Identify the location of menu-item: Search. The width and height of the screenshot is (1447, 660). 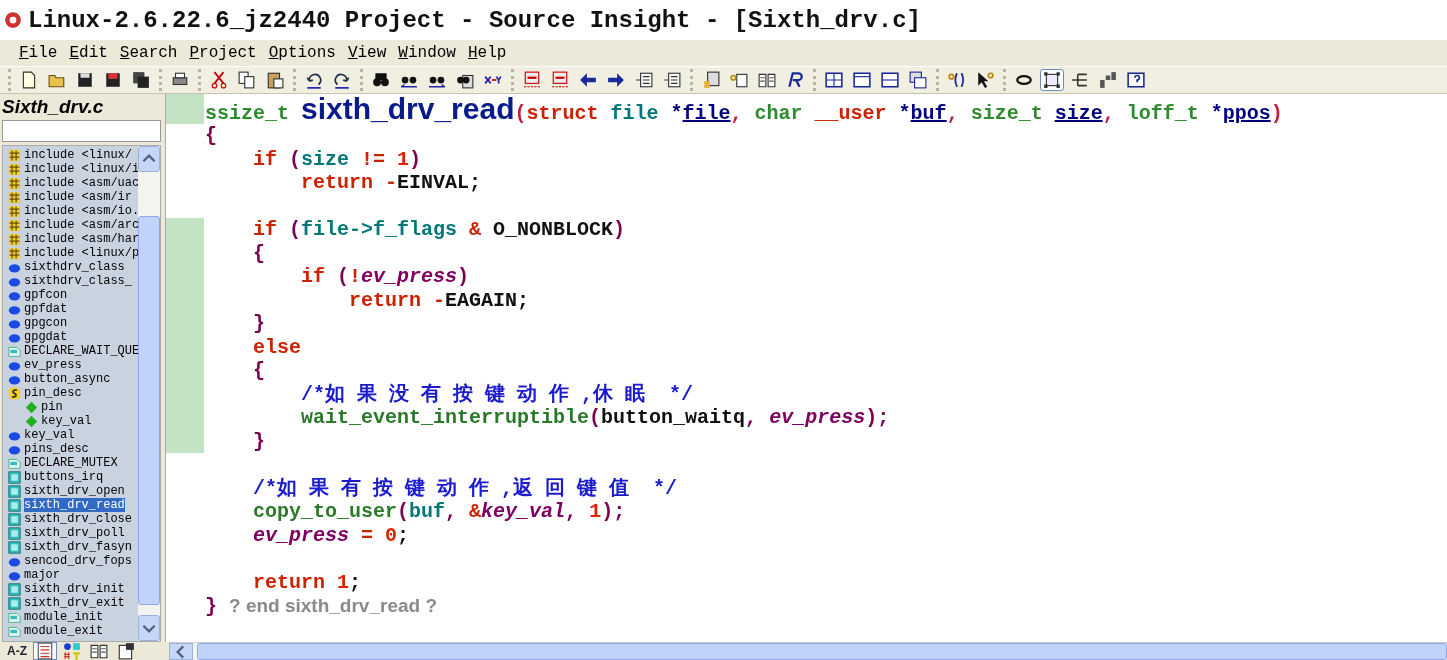
(148, 53).